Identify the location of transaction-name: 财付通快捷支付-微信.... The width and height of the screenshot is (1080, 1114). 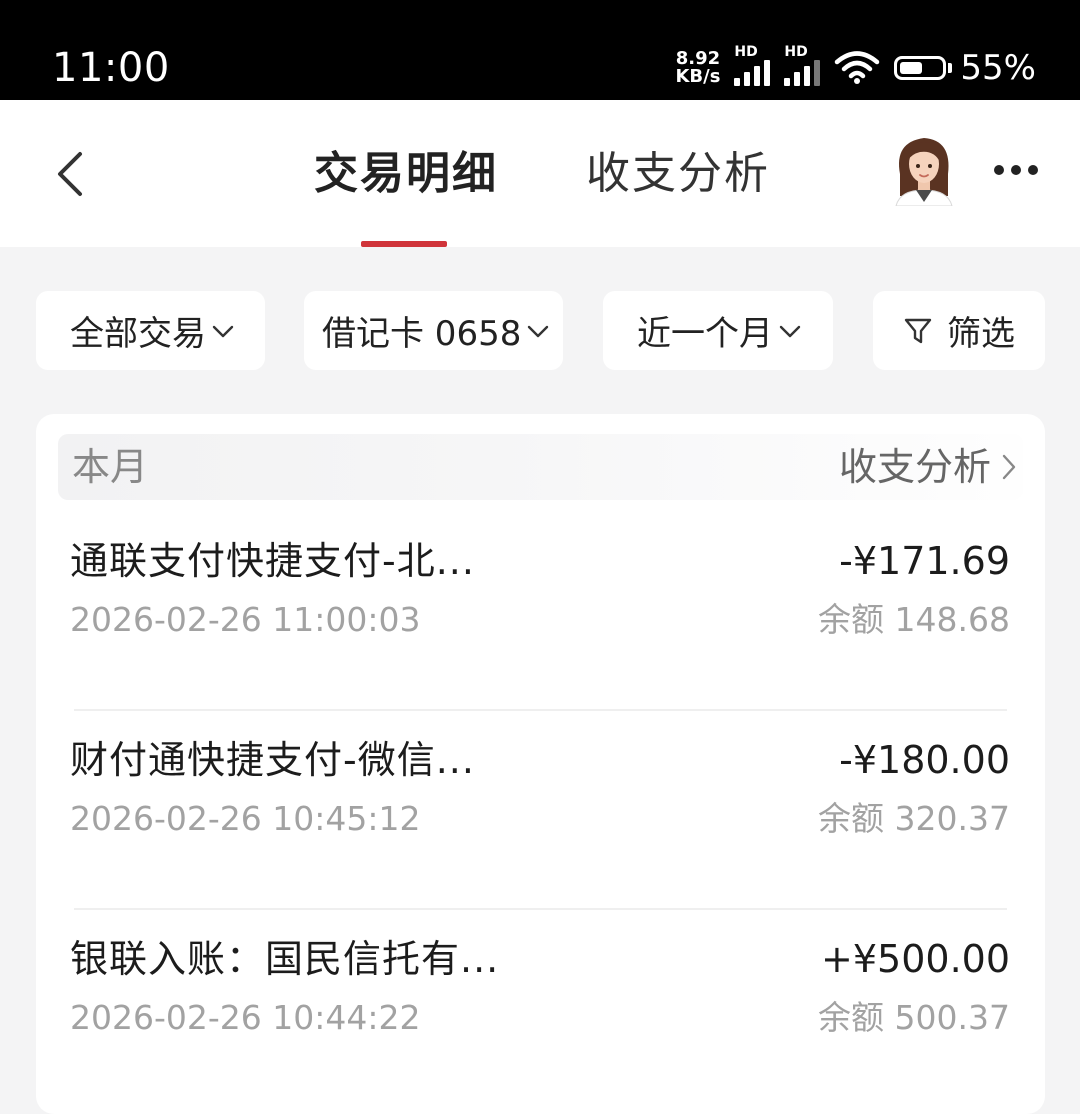
(272, 760).